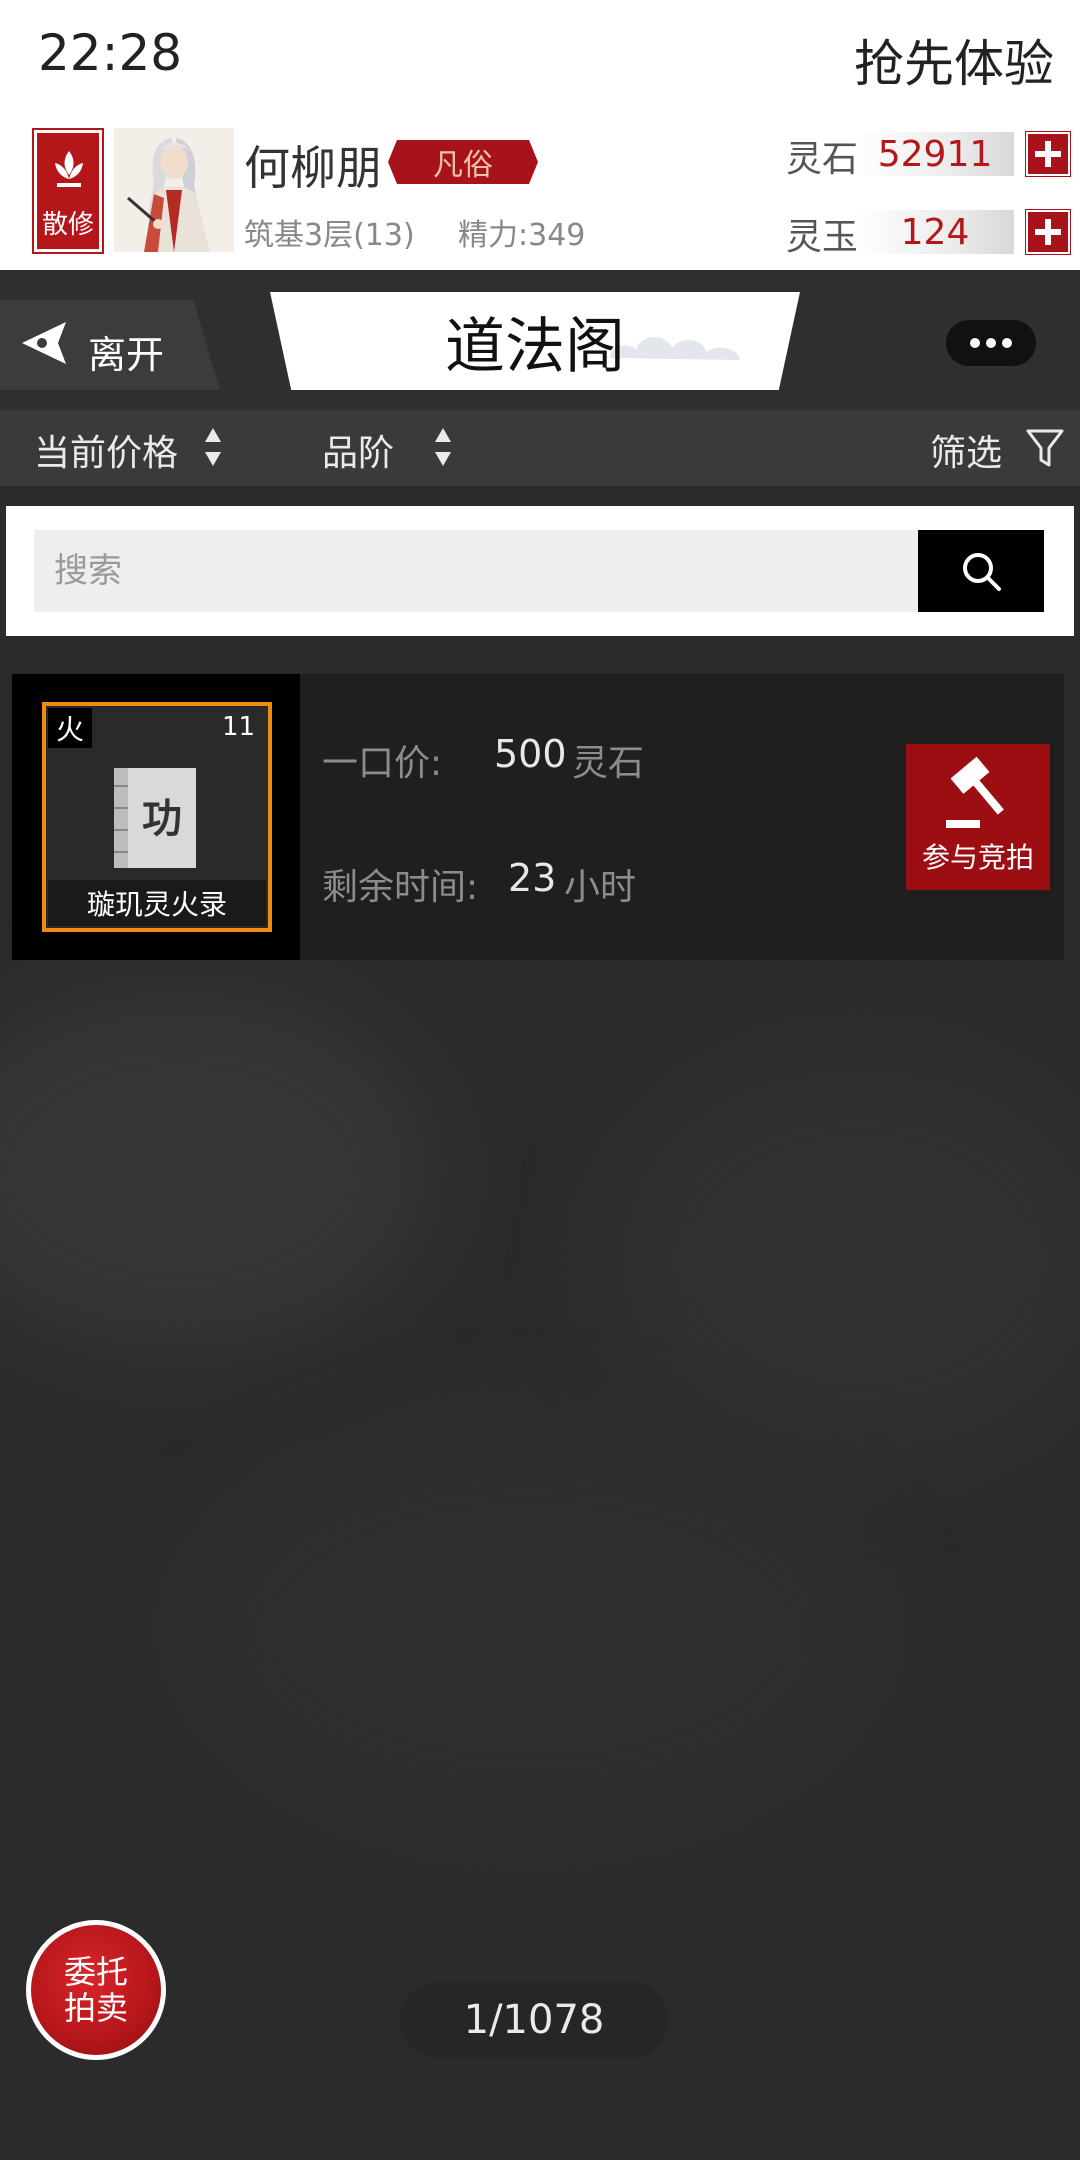 The height and width of the screenshot is (2160, 1080). I want to click on item-level: 11, so click(239, 727).